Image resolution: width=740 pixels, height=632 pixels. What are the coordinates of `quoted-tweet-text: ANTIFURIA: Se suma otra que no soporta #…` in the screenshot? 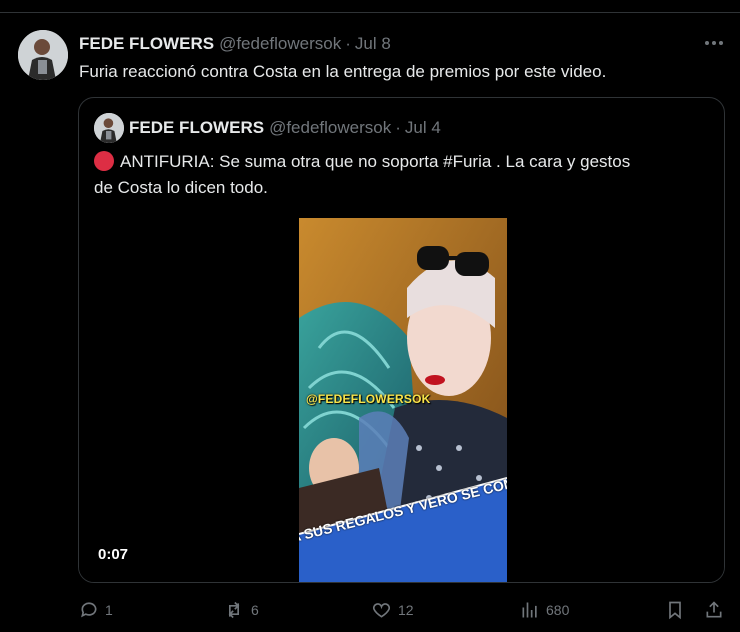 It's located at (404, 175).